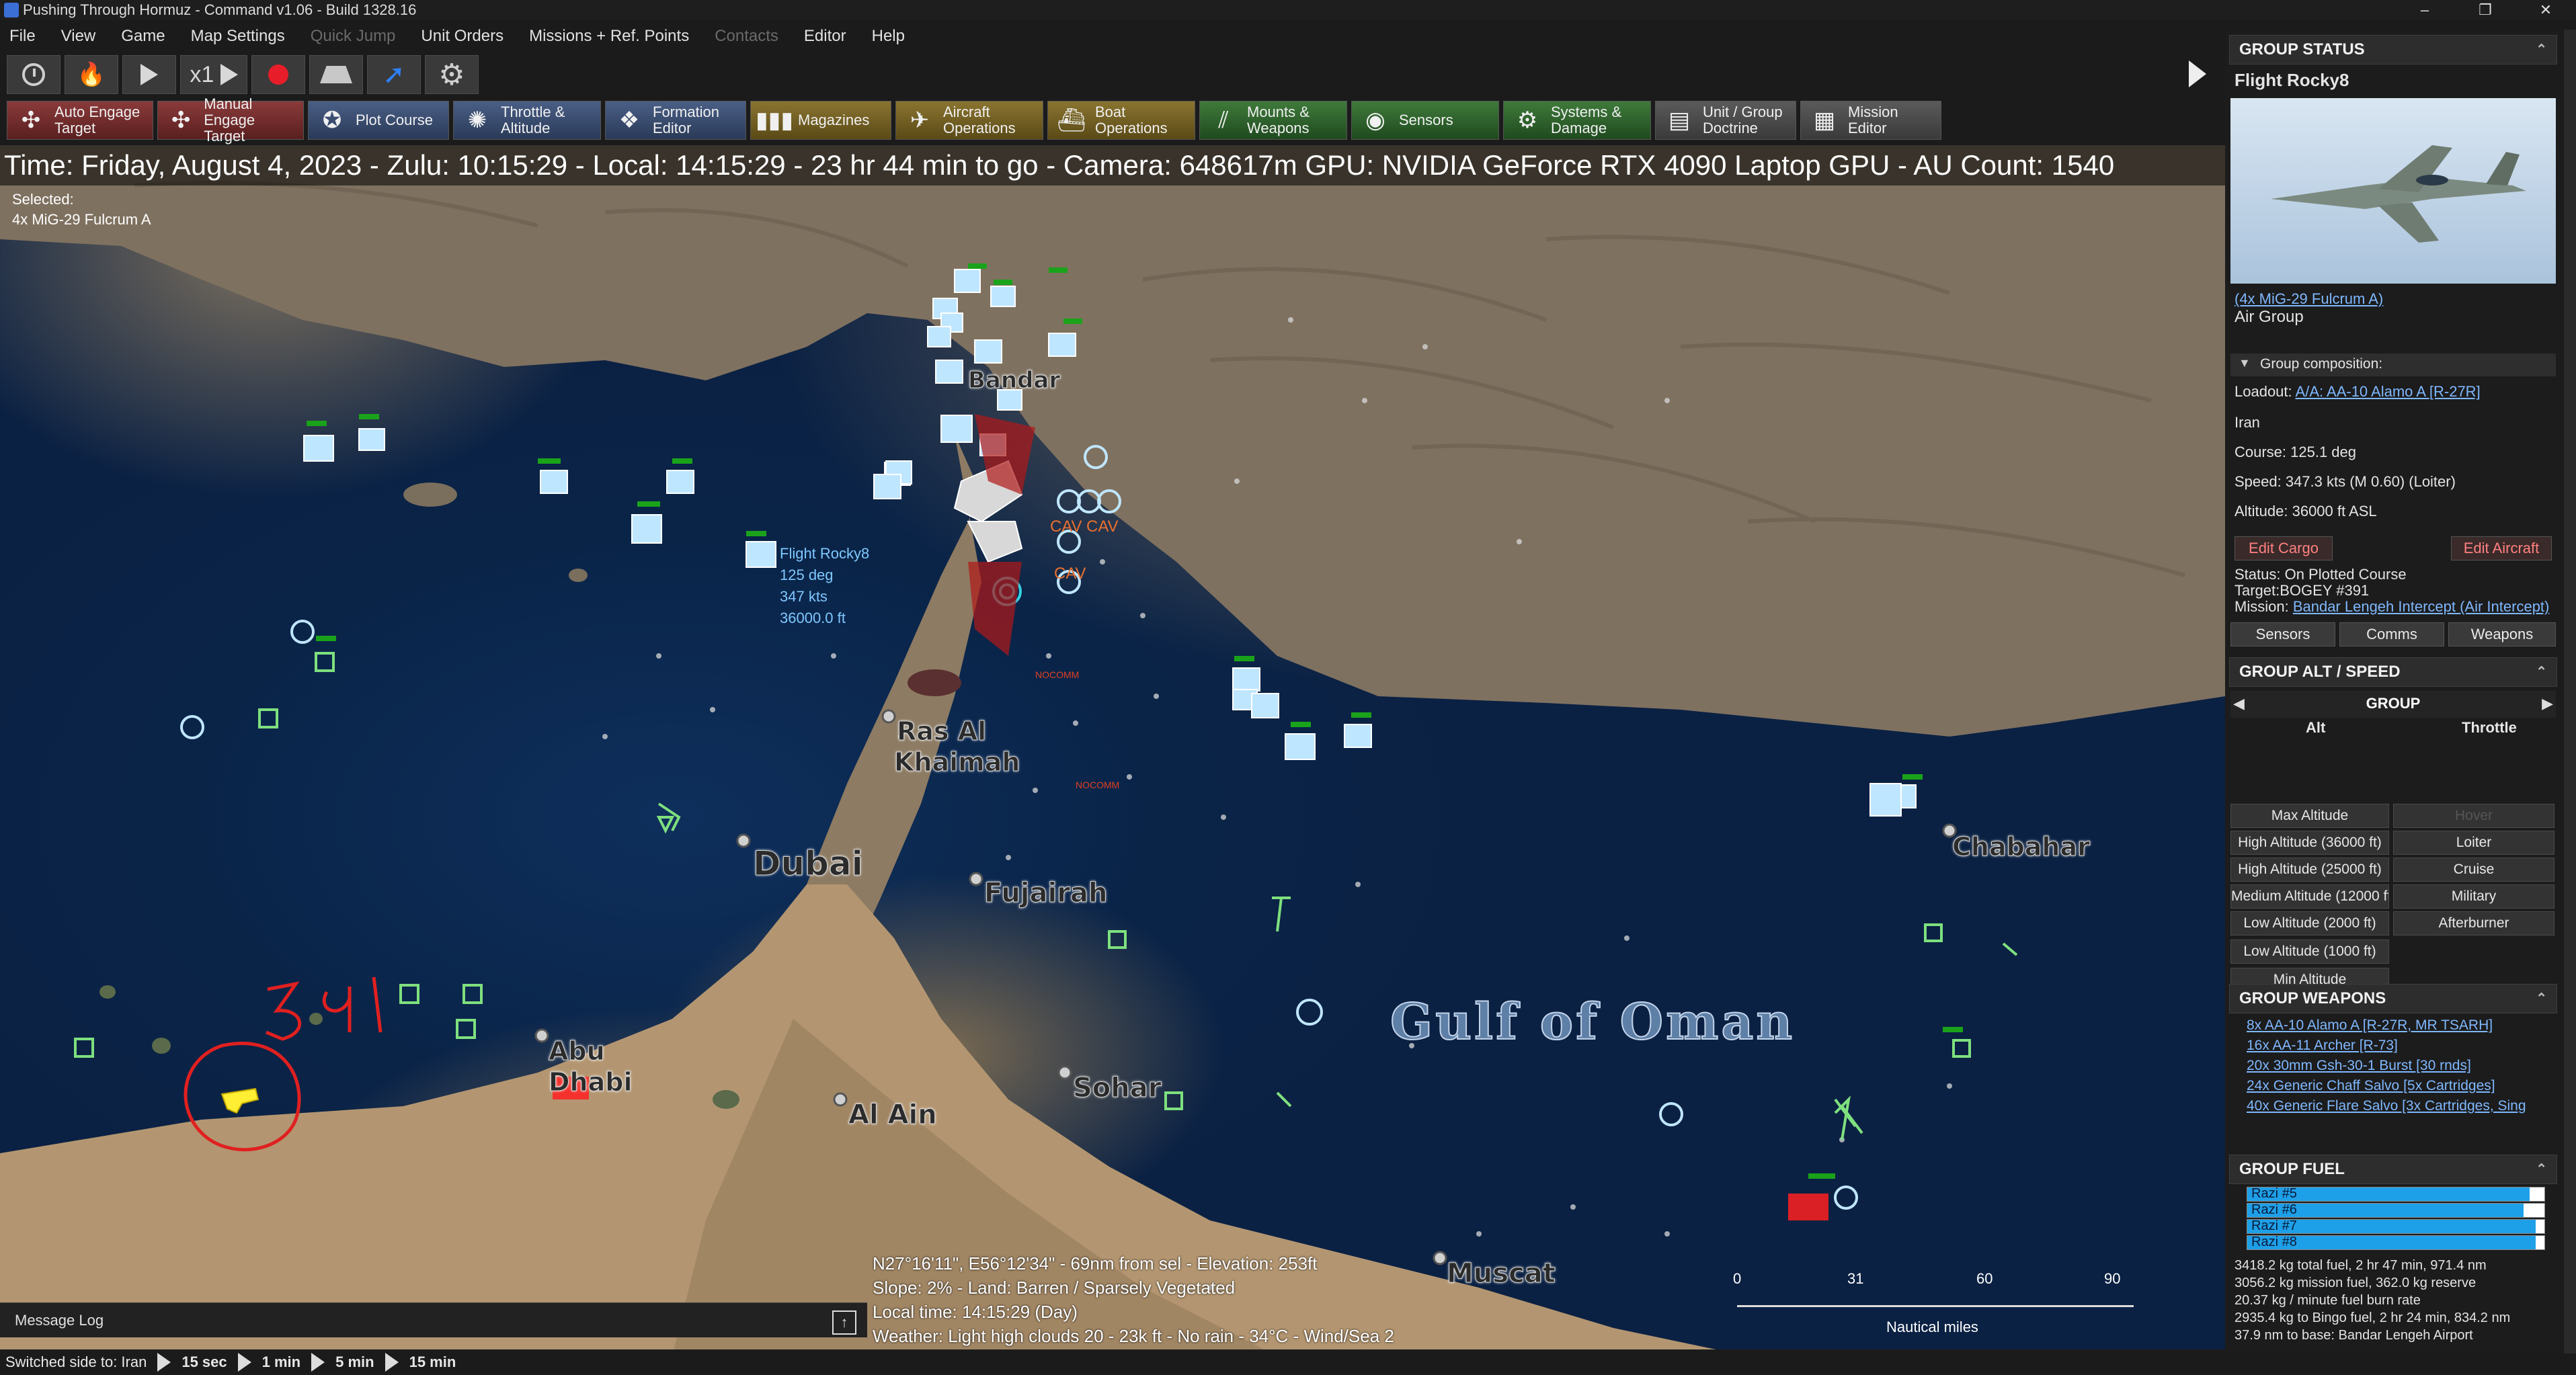 The height and width of the screenshot is (1375, 2576). What do you see at coordinates (2421, 606) in the screenshot?
I see `mission-link: Bandar Lengeh Intercept (Air Intercept)` at bounding box center [2421, 606].